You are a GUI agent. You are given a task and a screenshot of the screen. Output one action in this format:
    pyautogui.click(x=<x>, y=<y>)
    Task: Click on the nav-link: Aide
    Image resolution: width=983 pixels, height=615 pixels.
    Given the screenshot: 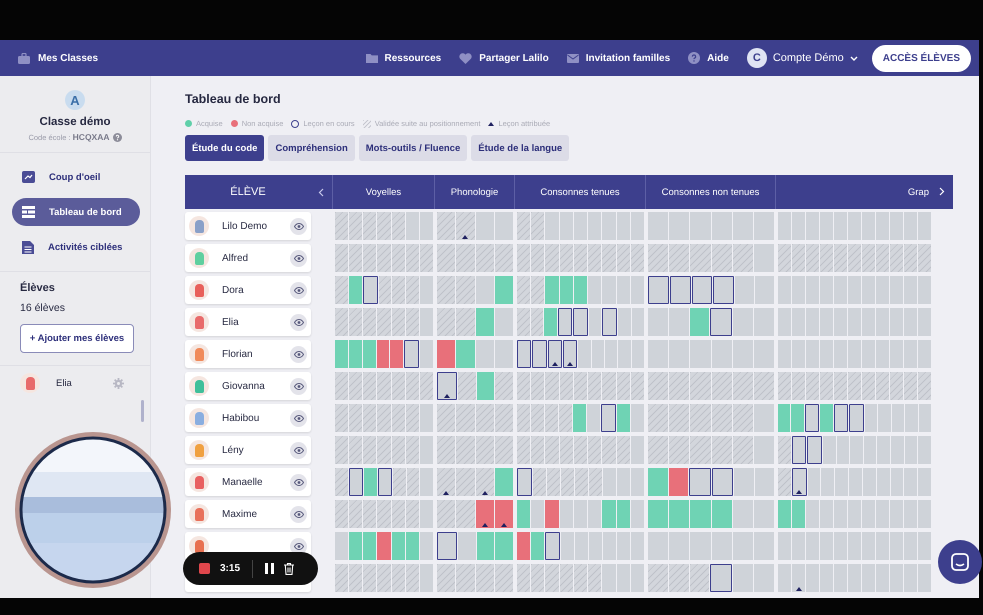 What is the action you would take?
    pyautogui.click(x=708, y=58)
    